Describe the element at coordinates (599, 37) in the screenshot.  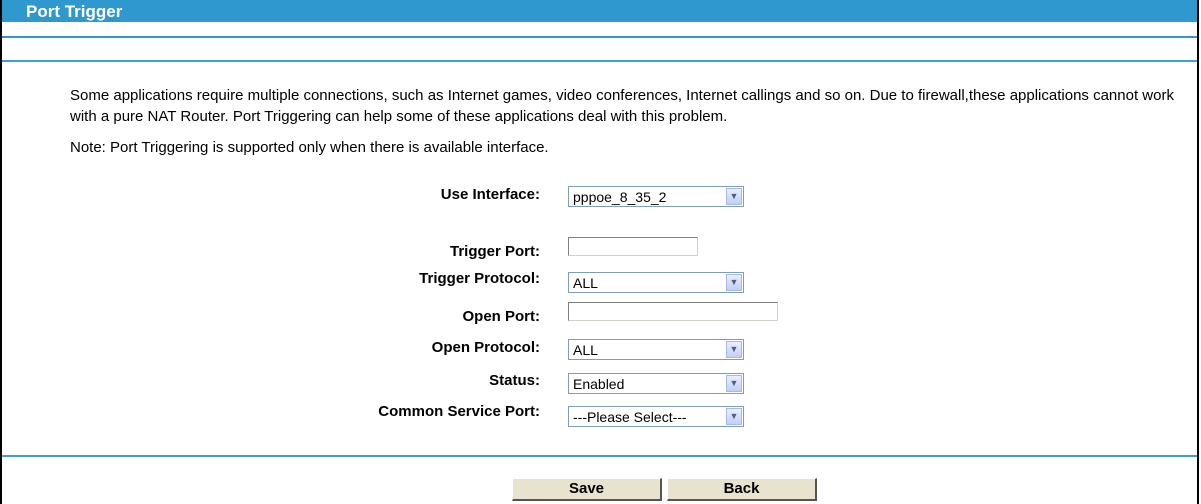
I see `title-rule` at that location.